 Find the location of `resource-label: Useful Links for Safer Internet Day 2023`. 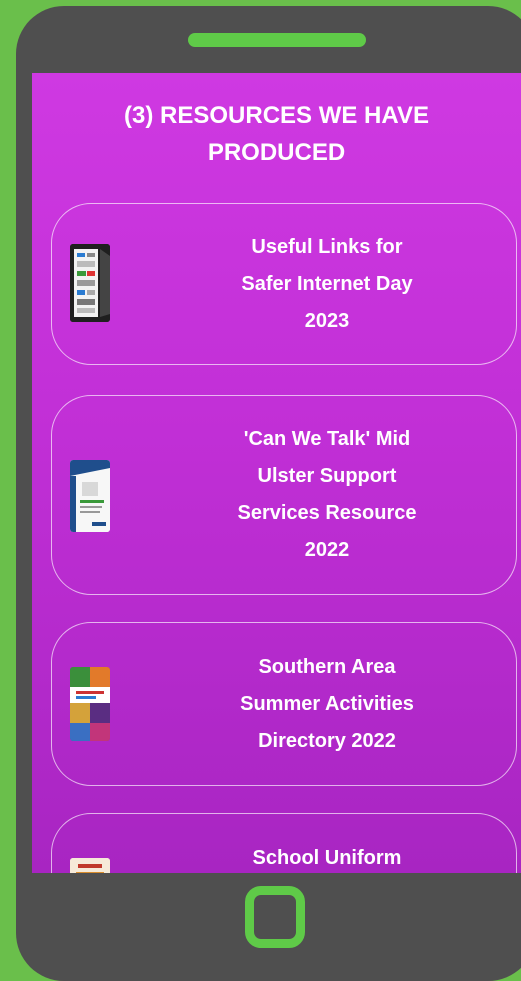

resource-label: Useful Links for Safer Internet Day 2023 is located at coordinates (327, 283).